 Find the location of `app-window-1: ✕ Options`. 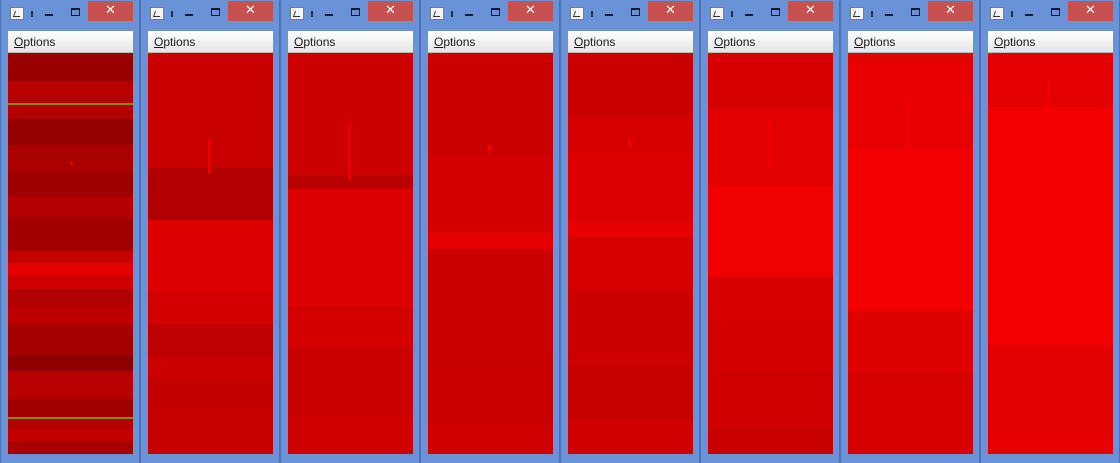

app-window-1: ✕ Options is located at coordinates (70, 231).